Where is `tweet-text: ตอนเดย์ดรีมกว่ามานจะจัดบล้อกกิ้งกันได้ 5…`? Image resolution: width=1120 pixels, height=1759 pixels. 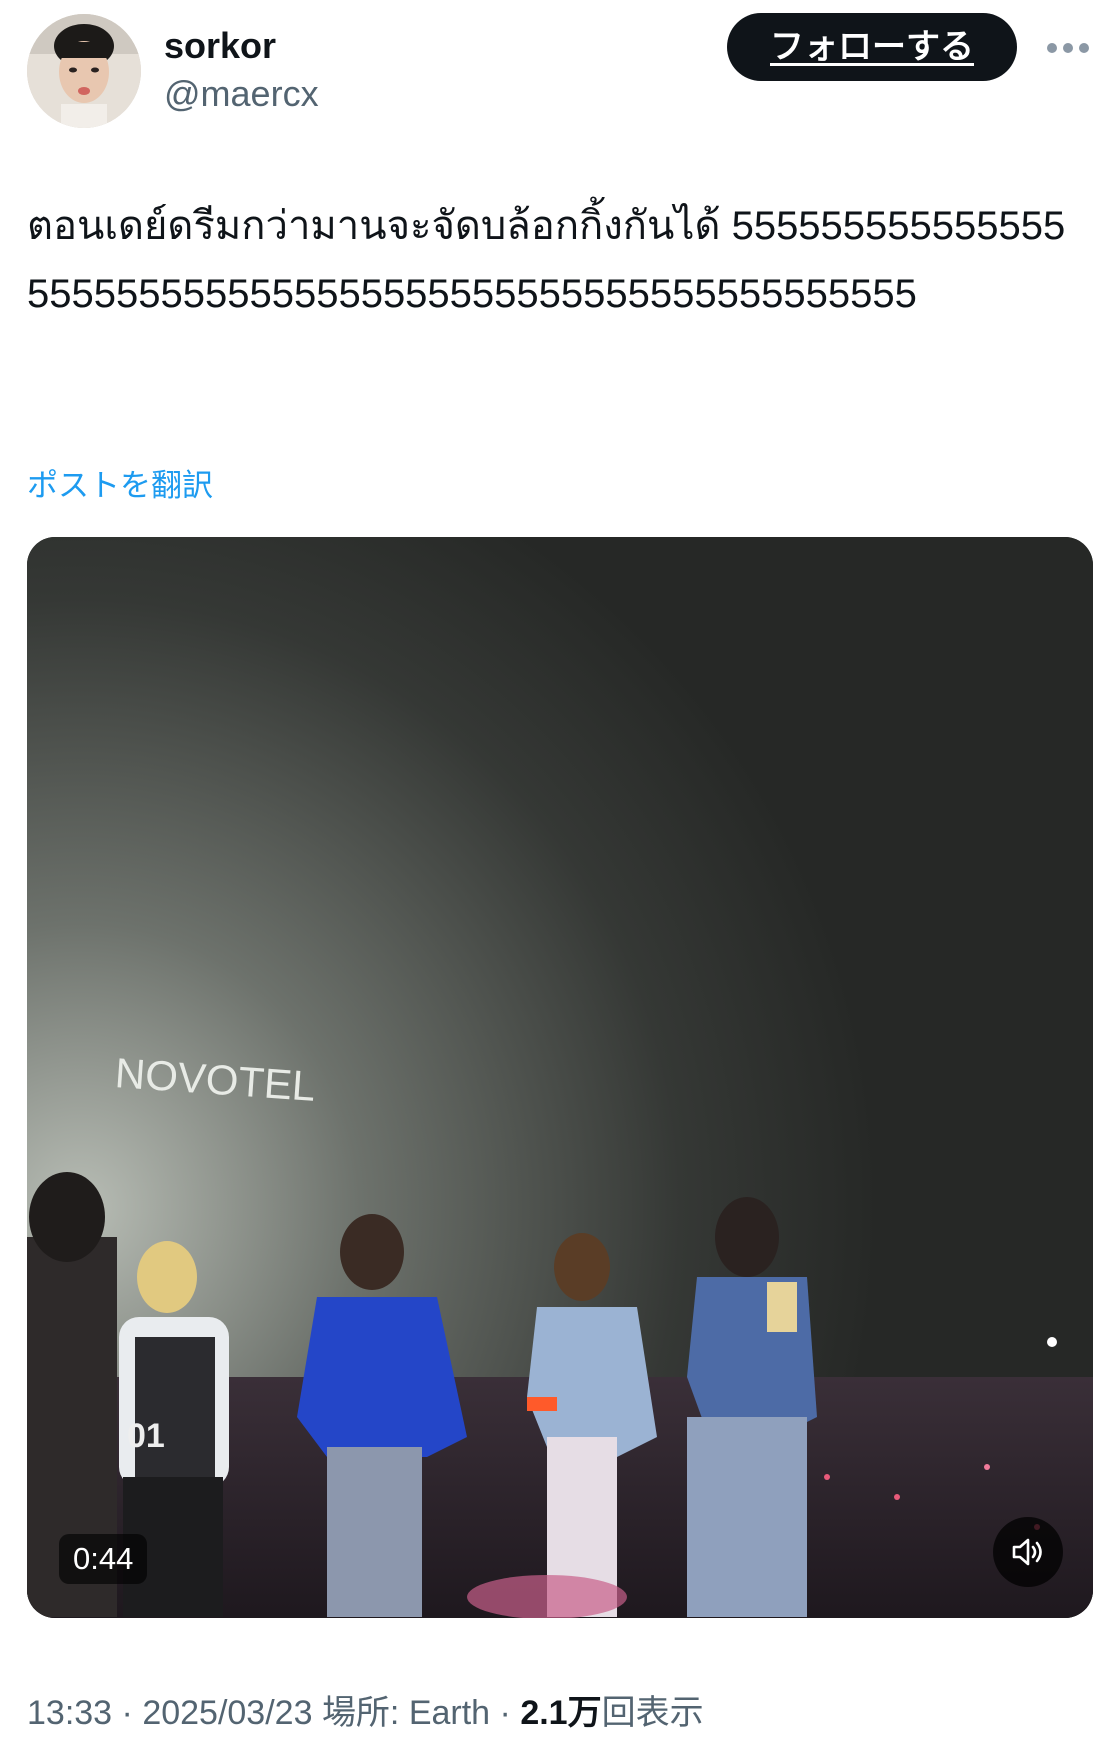 tweet-text: ตอนเดย์ดรีมกว่ามานจะจัดบล้อกกิ้งกันได้ 5… is located at coordinates (546, 260).